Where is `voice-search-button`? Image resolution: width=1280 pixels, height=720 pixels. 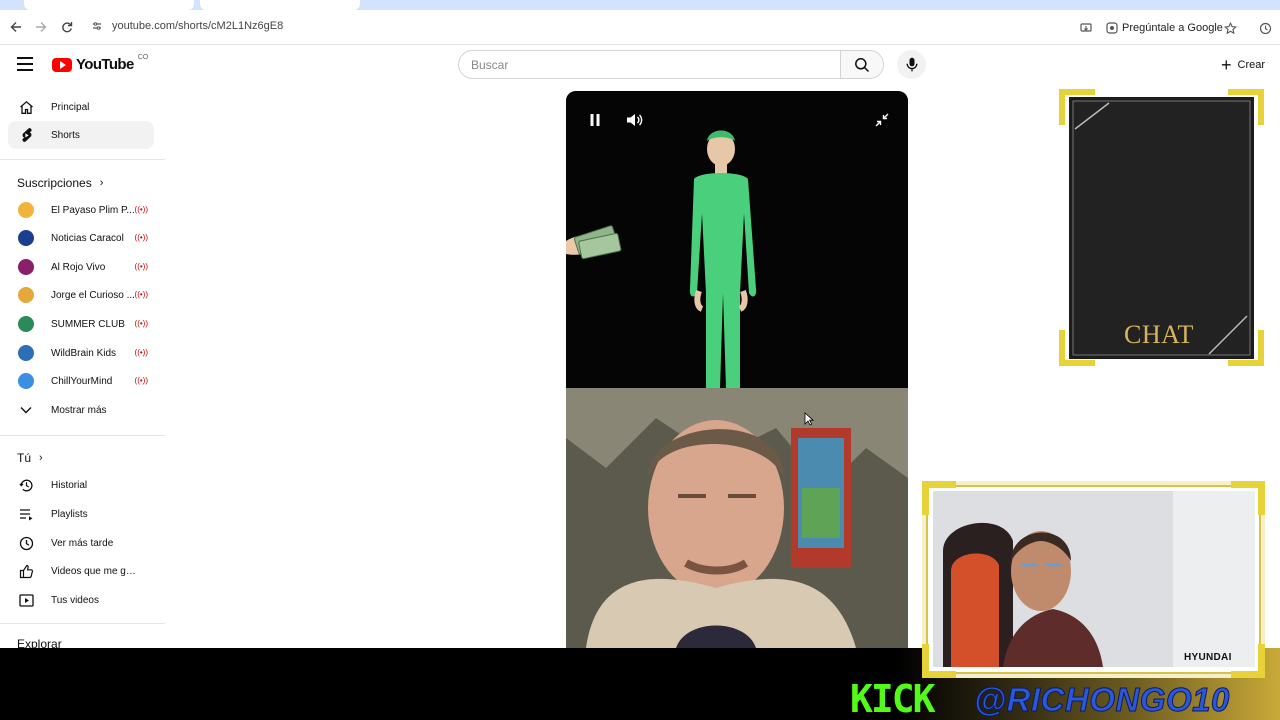 voice-search-button is located at coordinates (911, 64).